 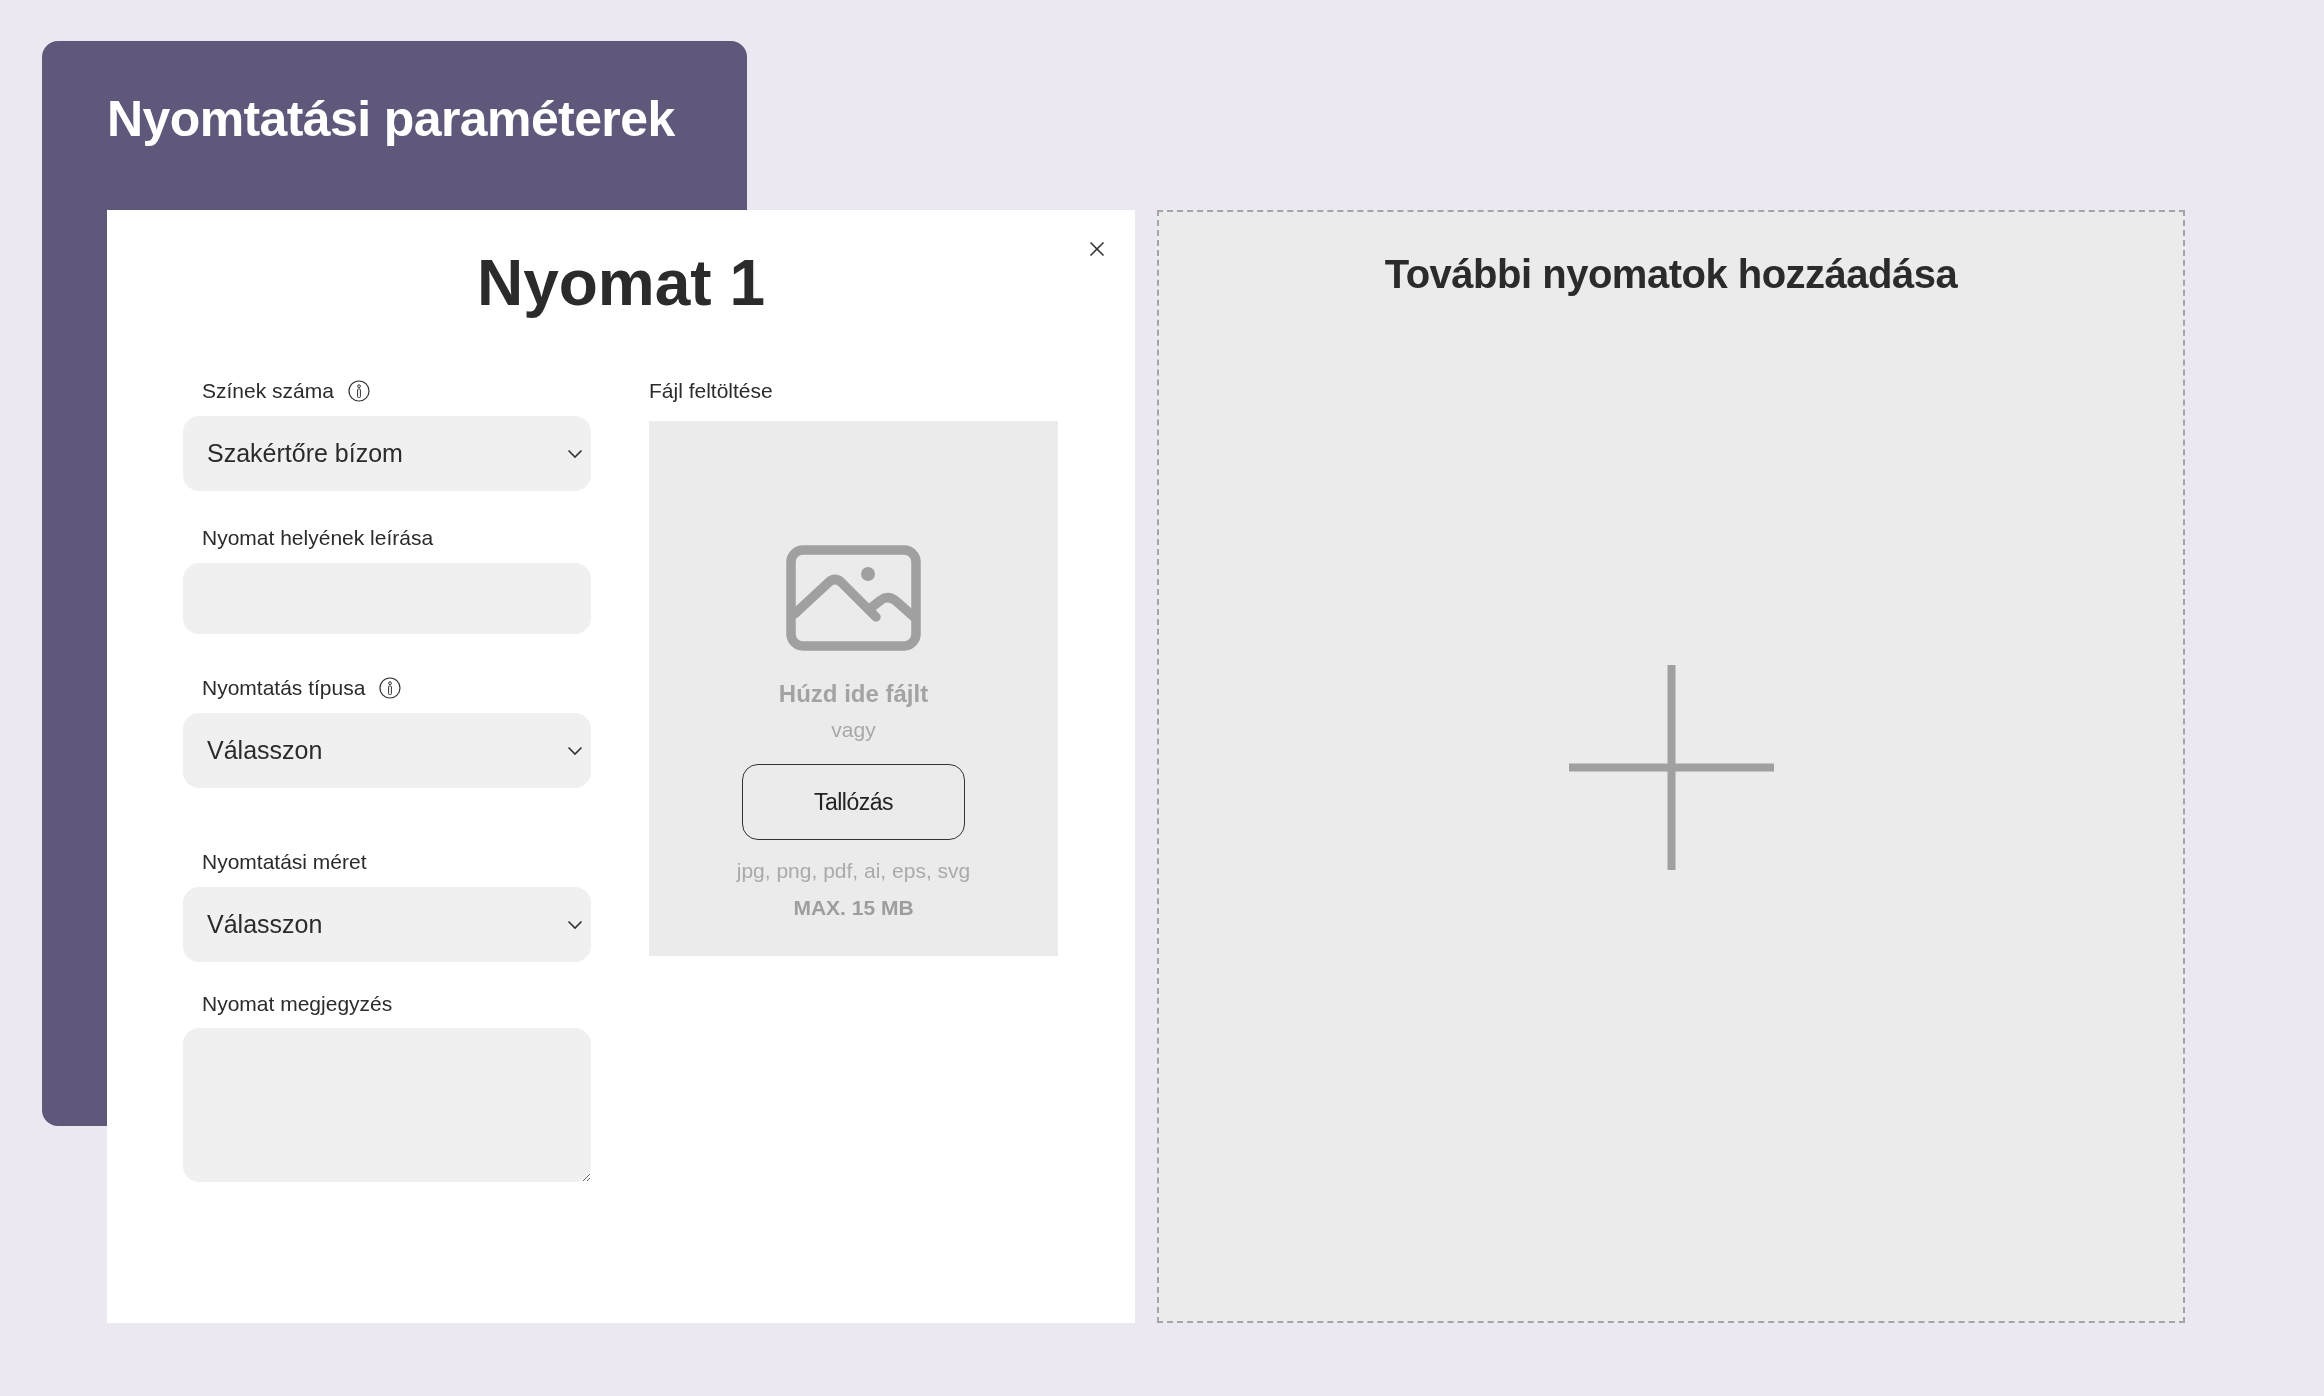 What do you see at coordinates (1097, 249) in the screenshot?
I see `close-icon` at bounding box center [1097, 249].